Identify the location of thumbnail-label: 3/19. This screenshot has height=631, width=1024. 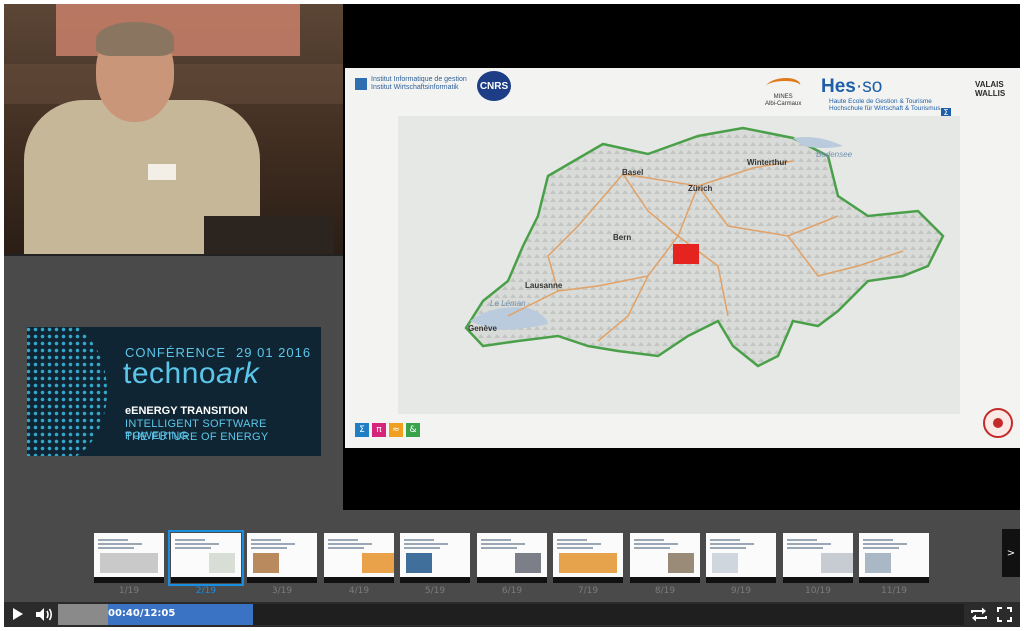
(282, 591).